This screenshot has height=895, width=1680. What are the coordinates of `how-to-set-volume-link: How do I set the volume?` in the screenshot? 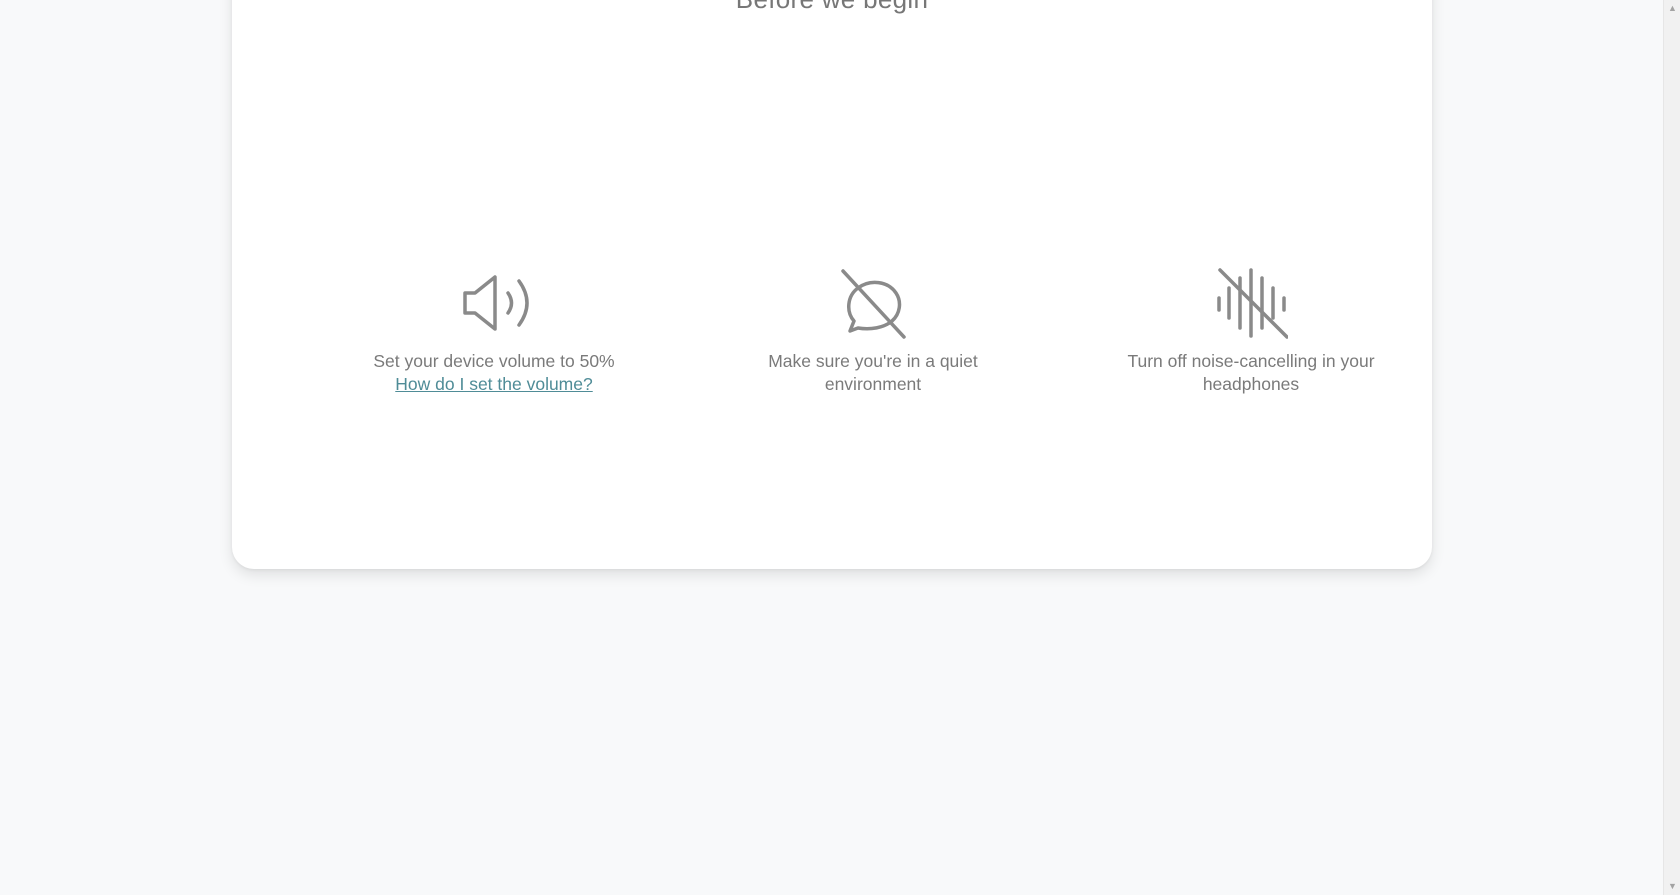 It's located at (493, 384).